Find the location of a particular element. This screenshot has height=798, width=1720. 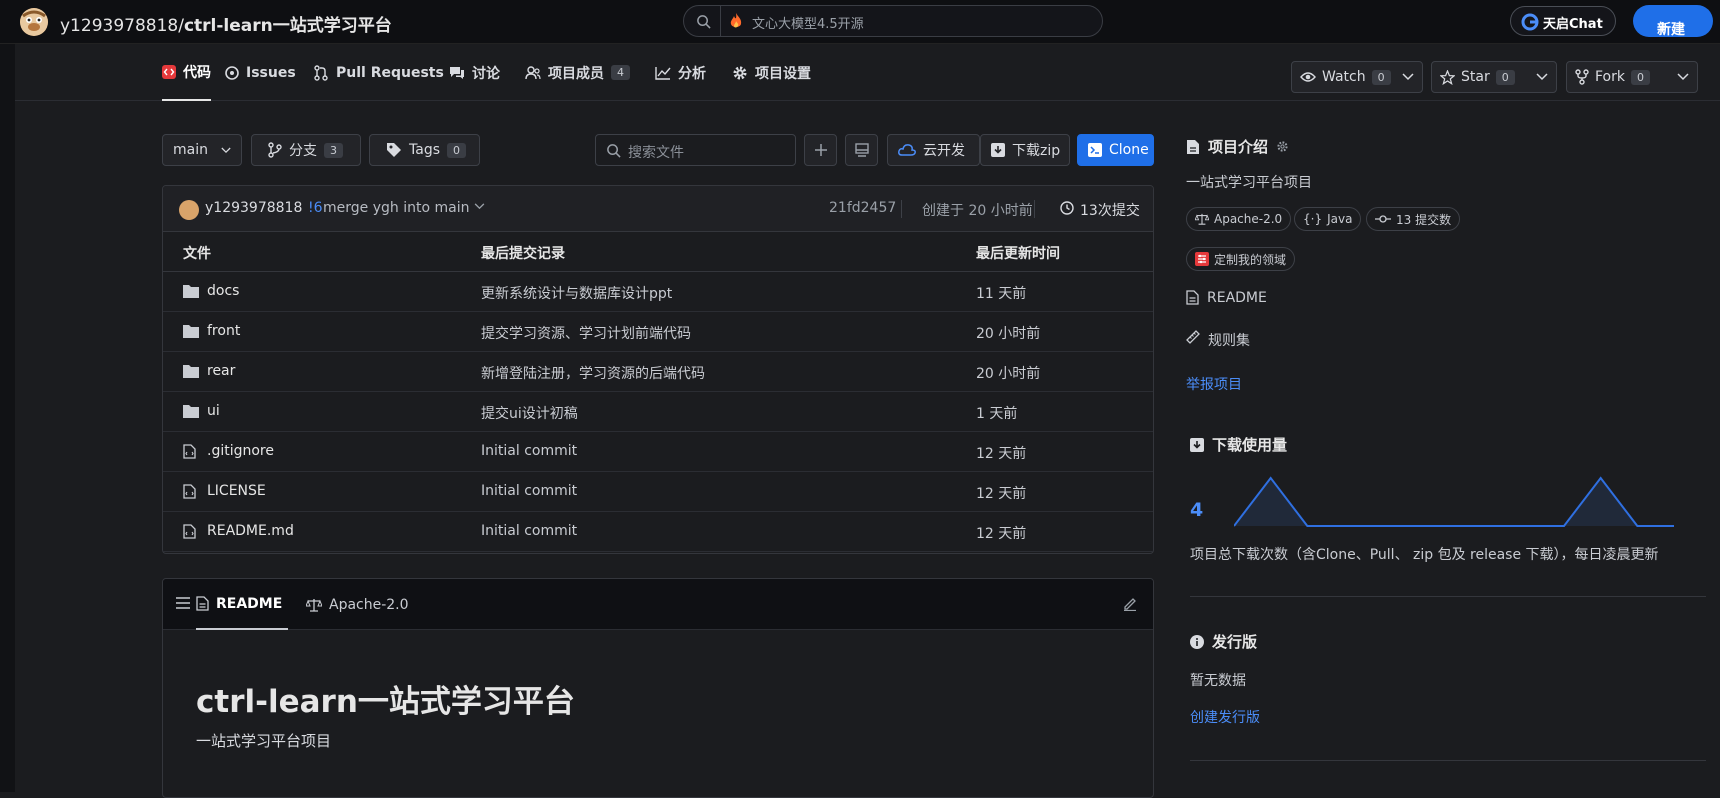

file-name: docs is located at coordinates (223, 291).